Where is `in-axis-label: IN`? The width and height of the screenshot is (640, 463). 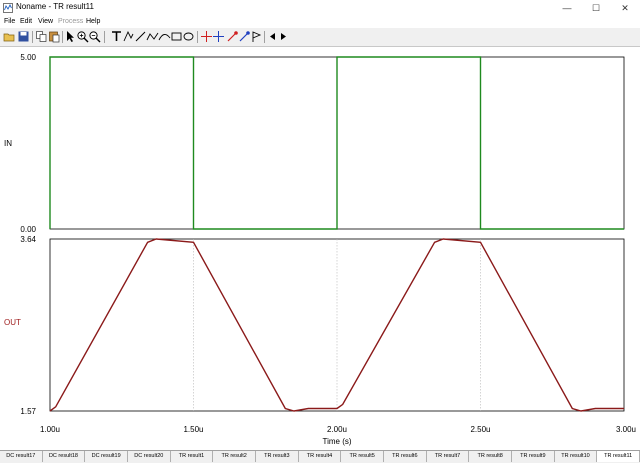 in-axis-label: IN is located at coordinates (8, 143).